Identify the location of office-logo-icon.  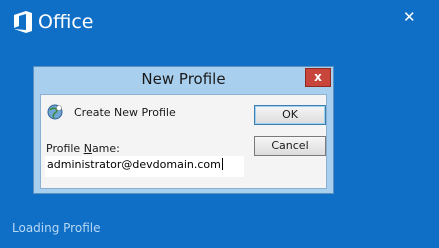
(23, 22).